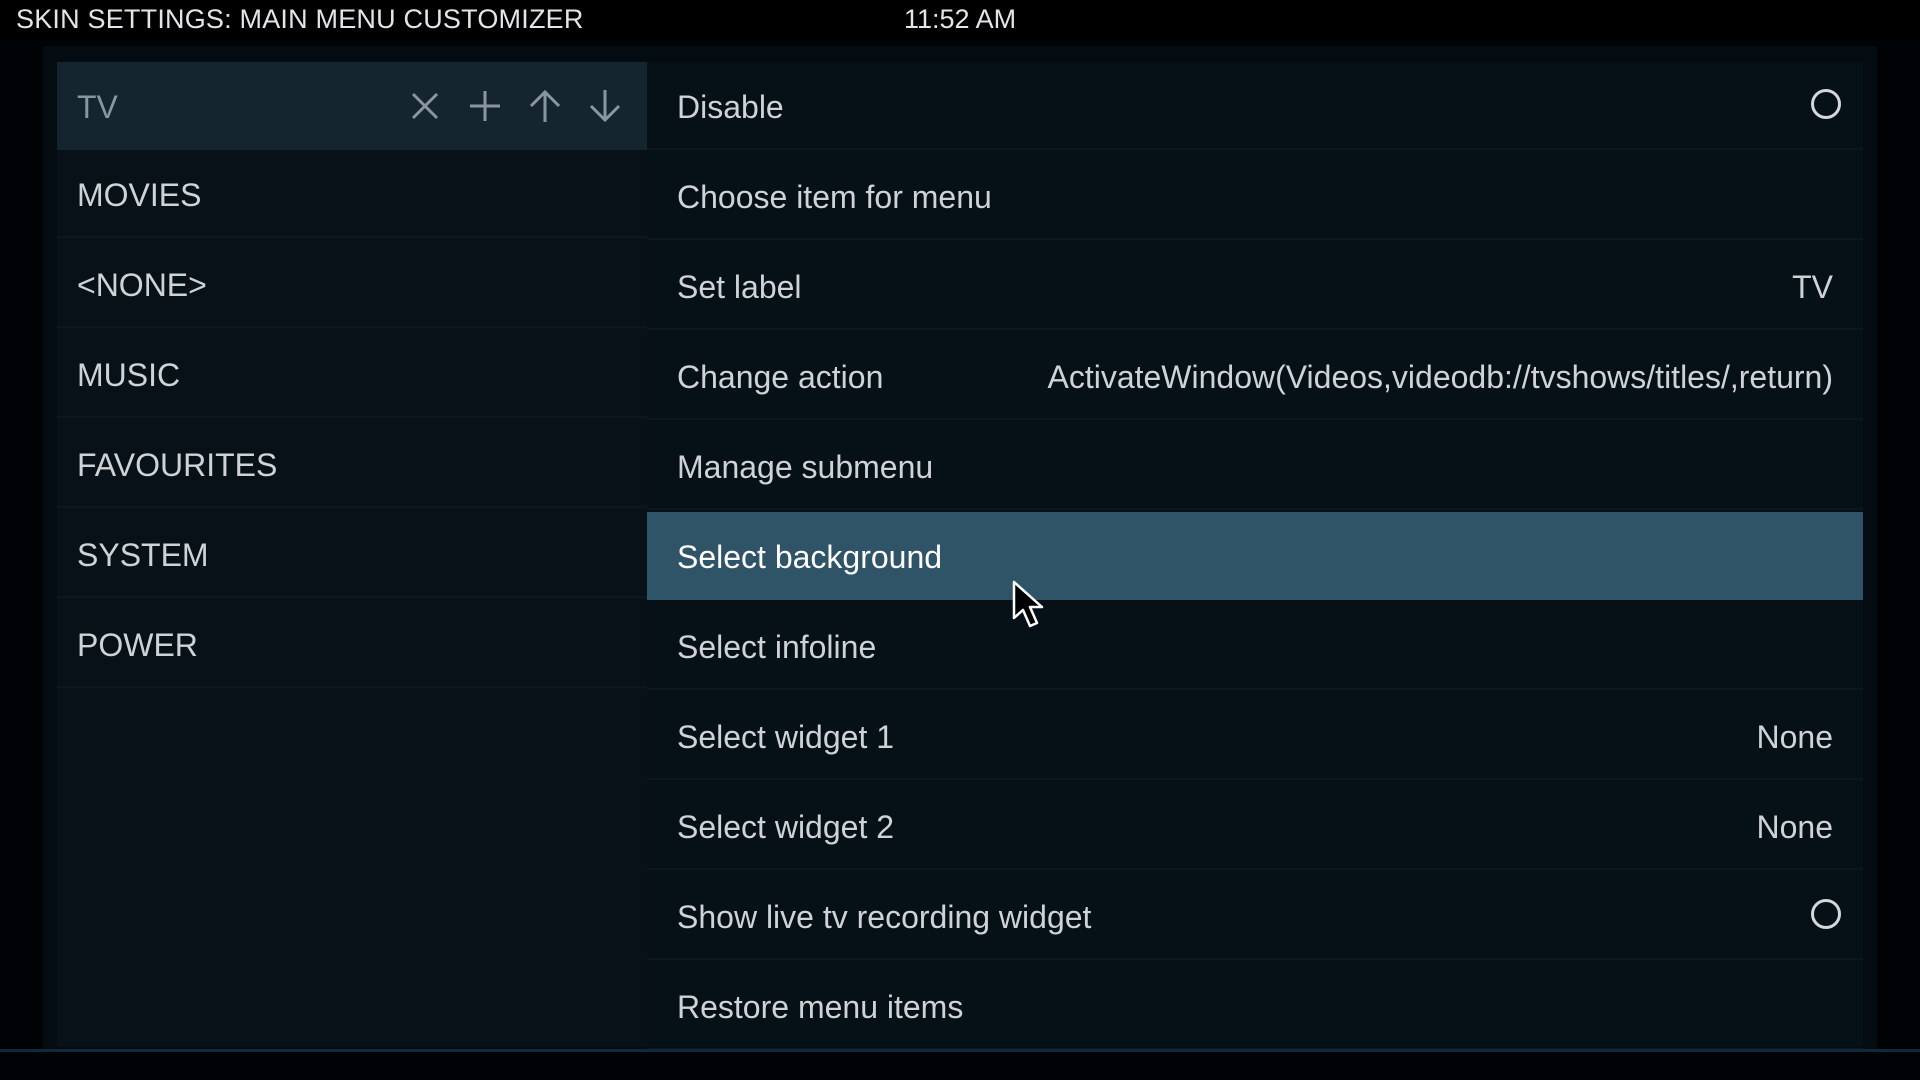 This screenshot has width=1920, height=1080. Describe the element at coordinates (1255, 1006) in the screenshot. I see `option-restore-menu-items: Restore menu items` at that location.